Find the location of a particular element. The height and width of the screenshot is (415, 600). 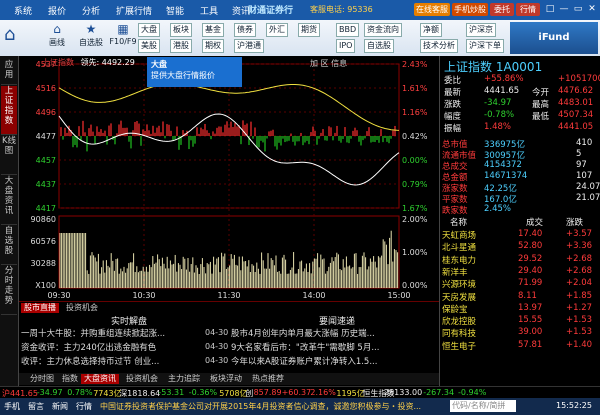

y-tick-right: 0.00% is located at coordinates (415, 160).